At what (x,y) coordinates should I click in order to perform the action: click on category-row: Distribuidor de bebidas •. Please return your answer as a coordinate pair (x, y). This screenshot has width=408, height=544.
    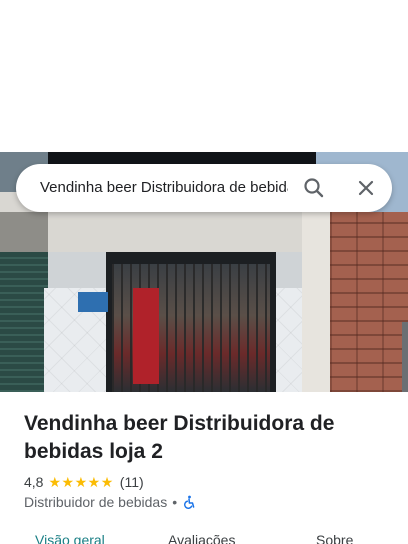
    Looking at the image, I should click on (110, 502).